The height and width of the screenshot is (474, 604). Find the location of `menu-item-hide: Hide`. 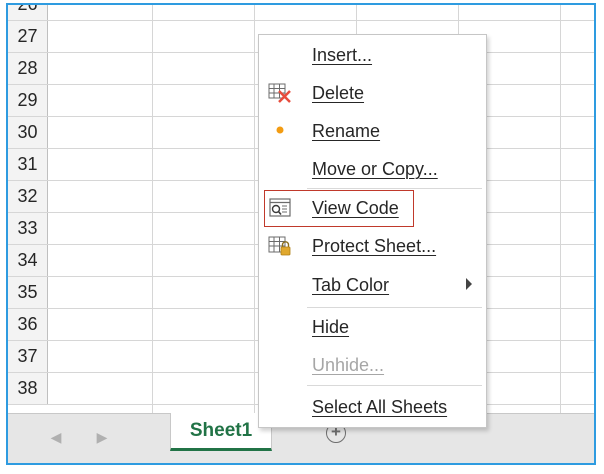

menu-item-hide: Hide is located at coordinates (372, 327).